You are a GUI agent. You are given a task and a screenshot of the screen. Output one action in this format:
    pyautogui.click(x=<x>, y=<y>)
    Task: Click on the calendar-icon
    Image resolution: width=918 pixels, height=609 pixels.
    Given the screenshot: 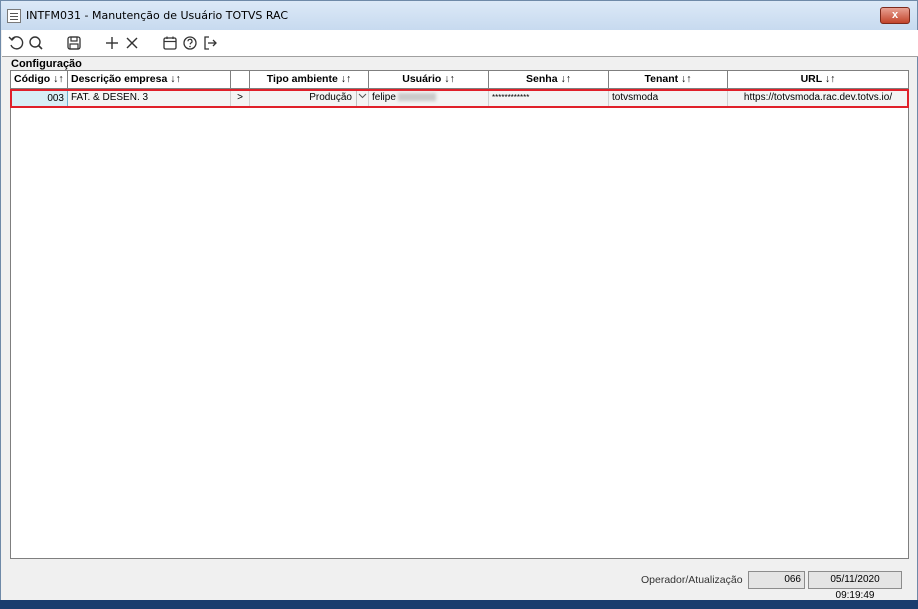 What is the action you would take?
    pyautogui.click(x=170, y=43)
    